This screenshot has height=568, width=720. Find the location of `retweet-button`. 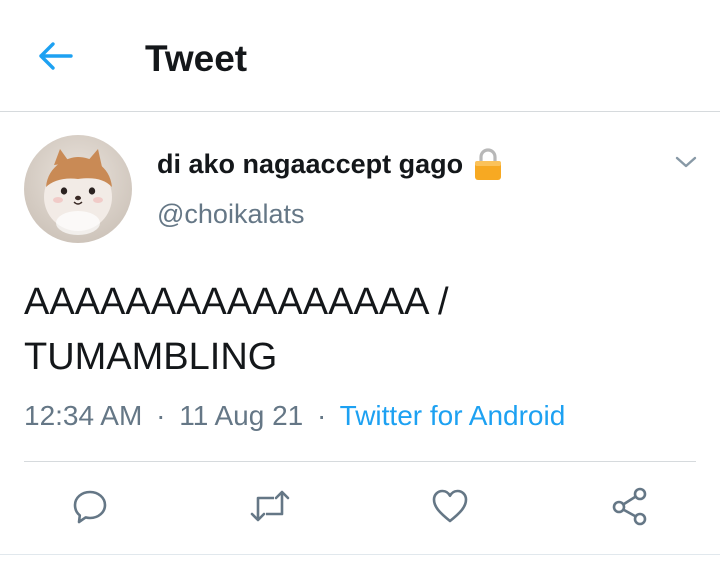

retweet-button is located at coordinates (270, 508).